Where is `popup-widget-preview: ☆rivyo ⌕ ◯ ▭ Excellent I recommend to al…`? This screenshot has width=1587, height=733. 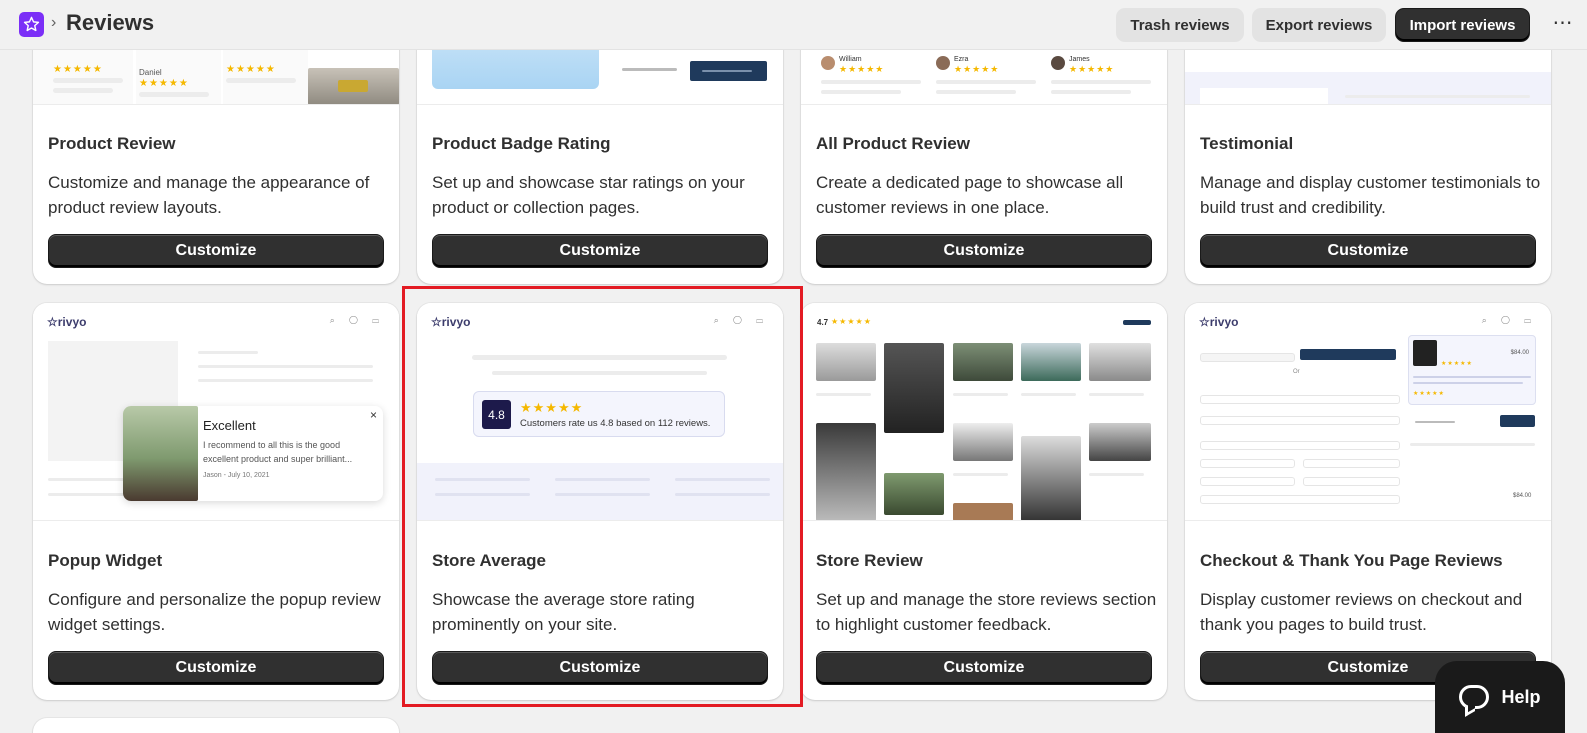
popup-widget-preview: ☆rivyo ⌕ ◯ ▭ Excellent I recommend to al… is located at coordinates (216, 412).